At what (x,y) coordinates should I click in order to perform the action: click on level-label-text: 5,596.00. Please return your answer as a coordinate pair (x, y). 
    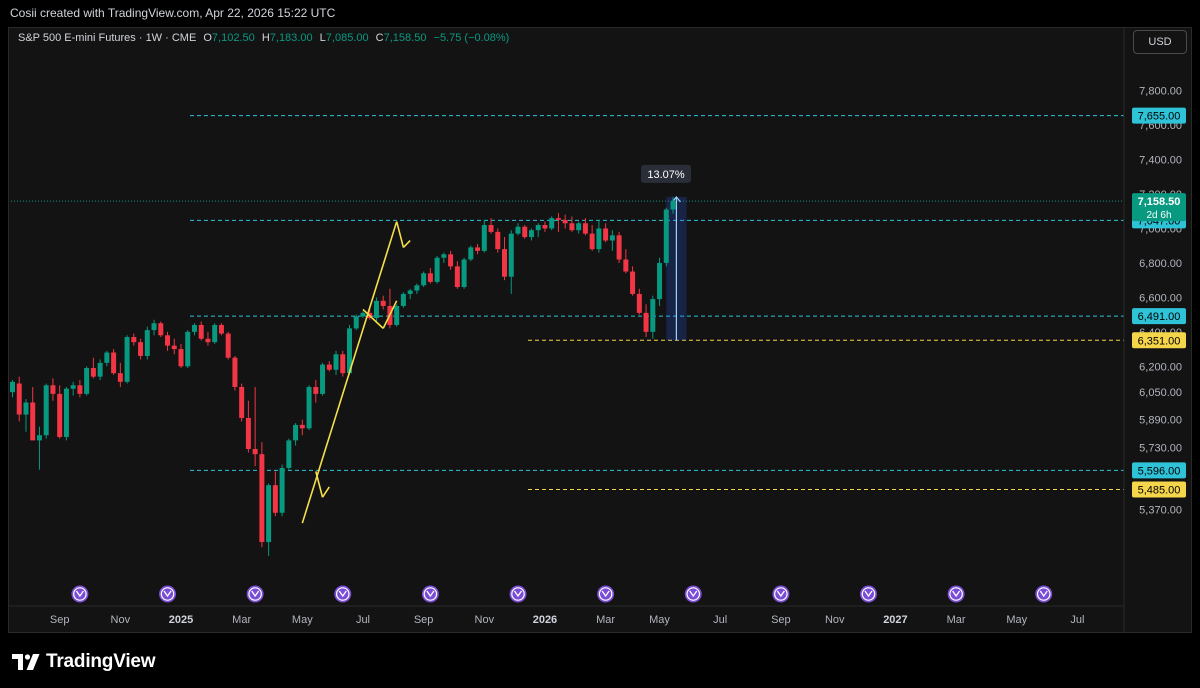
    Looking at the image, I should click on (1159, 471).